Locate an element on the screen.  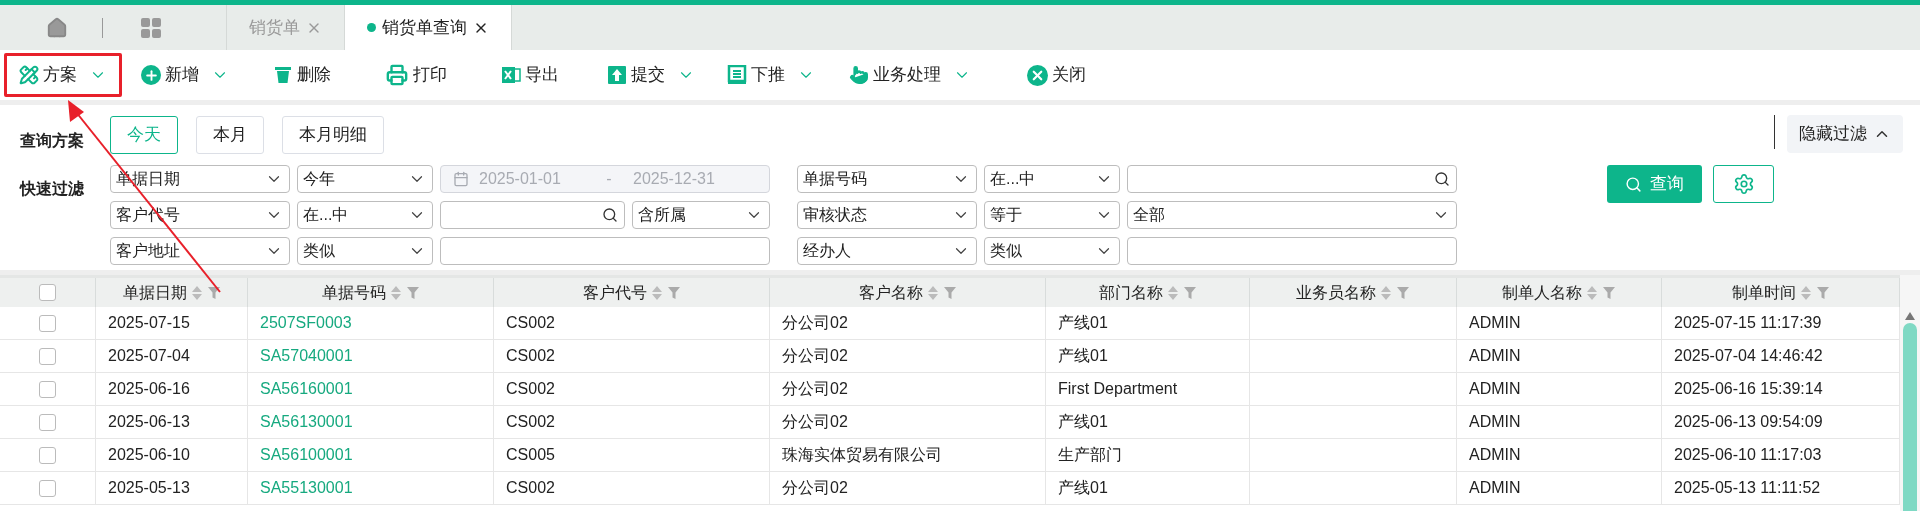
plan-option-button: 本月 is located at coordinates (230, 135).